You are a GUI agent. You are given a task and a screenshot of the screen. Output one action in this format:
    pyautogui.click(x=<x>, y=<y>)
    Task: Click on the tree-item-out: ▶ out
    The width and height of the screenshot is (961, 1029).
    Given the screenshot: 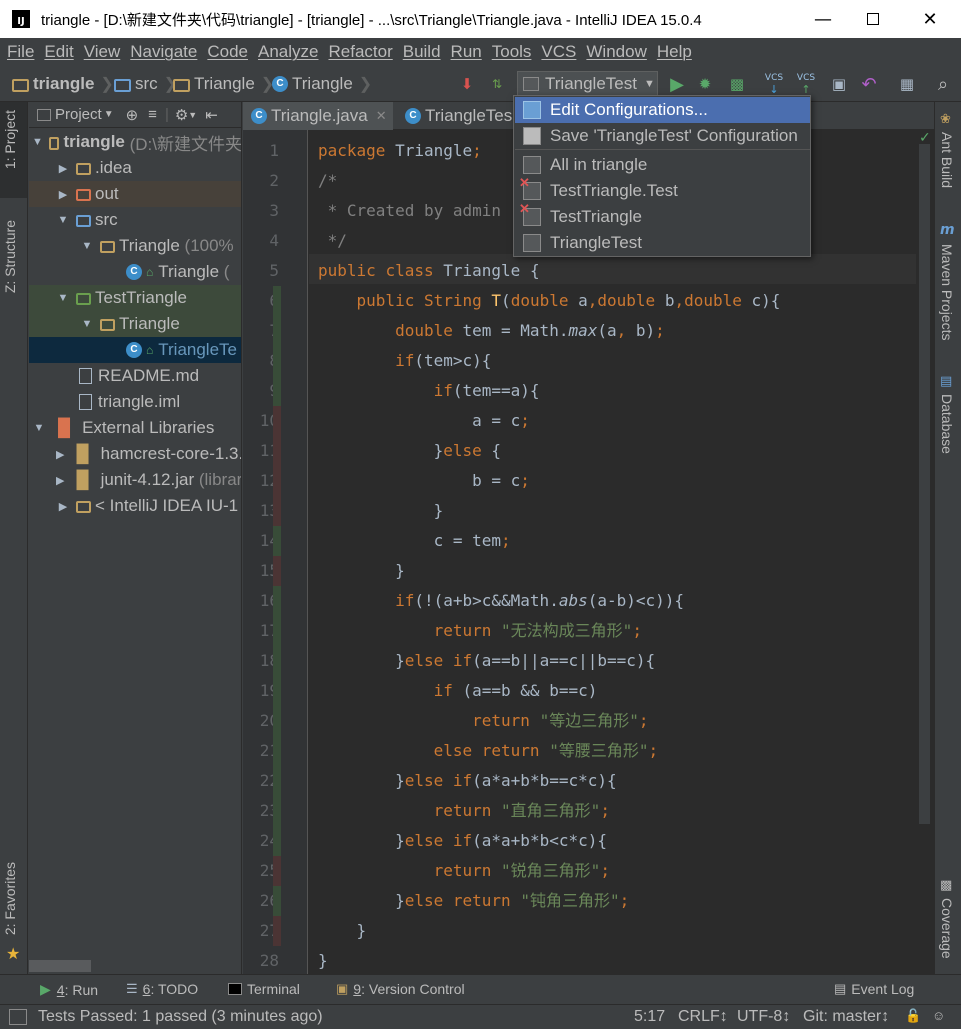 What is the action you would take?
    pyautogui.click(x=135, y=194)
    